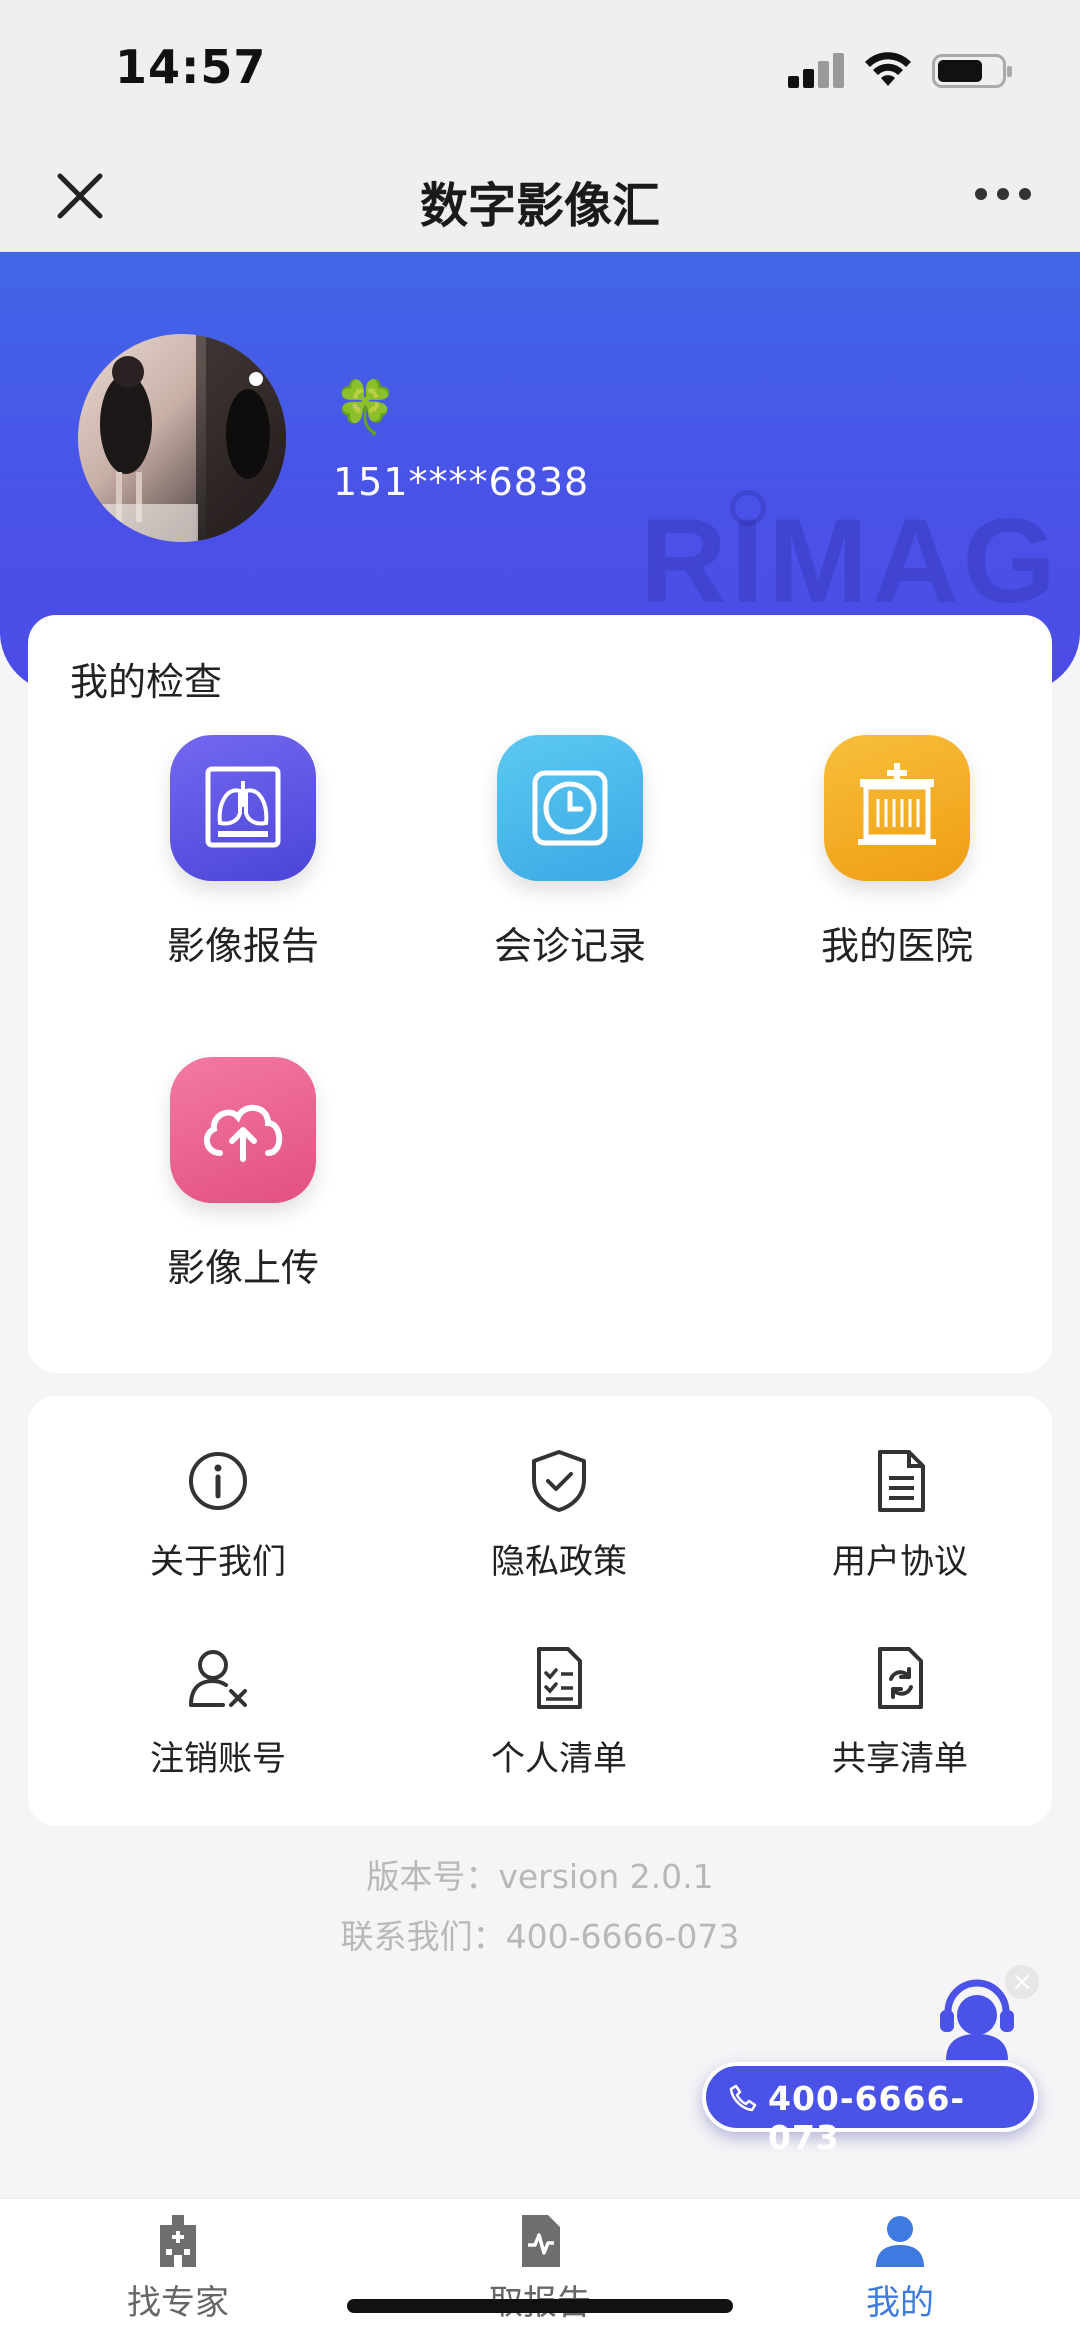  I want to click on hospital-icon, so click(897, 808).